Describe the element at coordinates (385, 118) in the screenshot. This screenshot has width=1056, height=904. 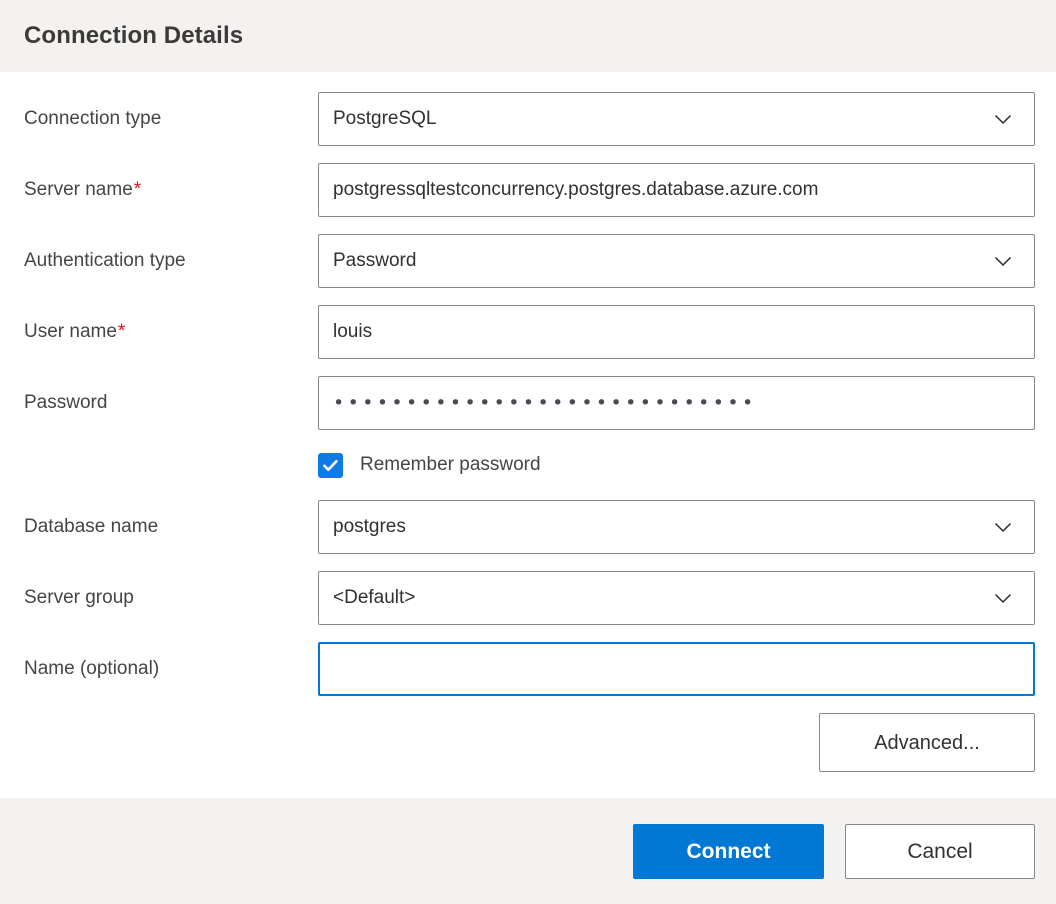
I see `connection-type-value: PostgreSQL` at that location.